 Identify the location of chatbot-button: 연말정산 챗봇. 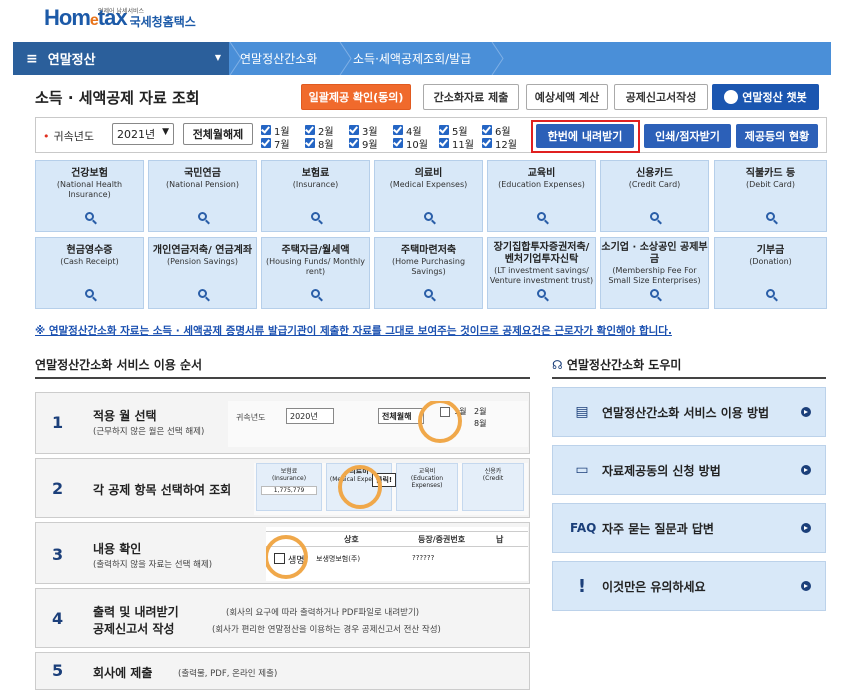
(765, 97).